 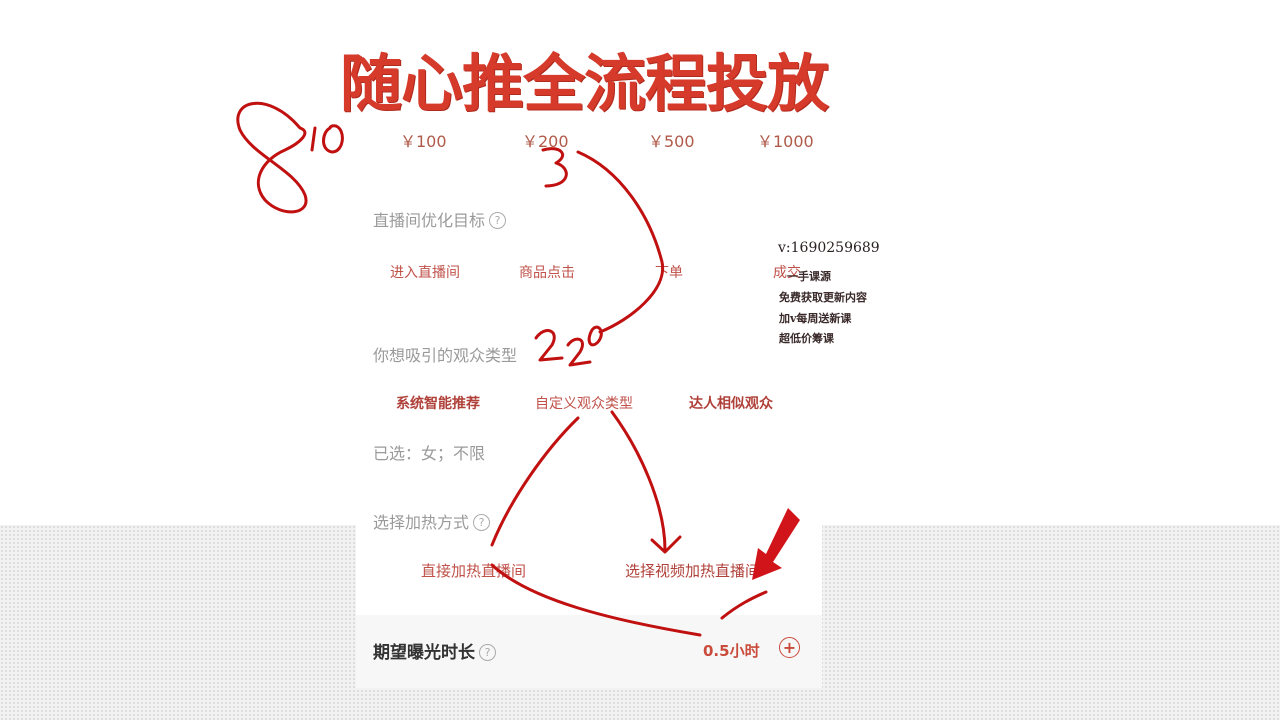 What do you see at coordinates (568, 346) in the screenshot?
I see `handwritten-two-hundred` at bounding box center [568, 346].